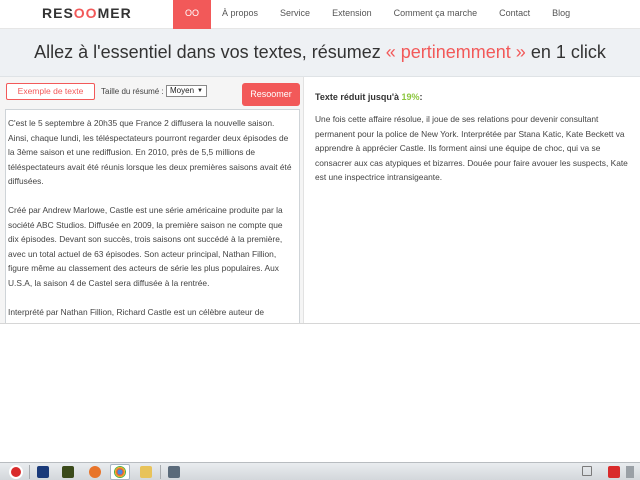  What do you see at coordinates (587, 471) in the screenshot?
I see `tray-expand-icon` at bounding box center [587, 471].